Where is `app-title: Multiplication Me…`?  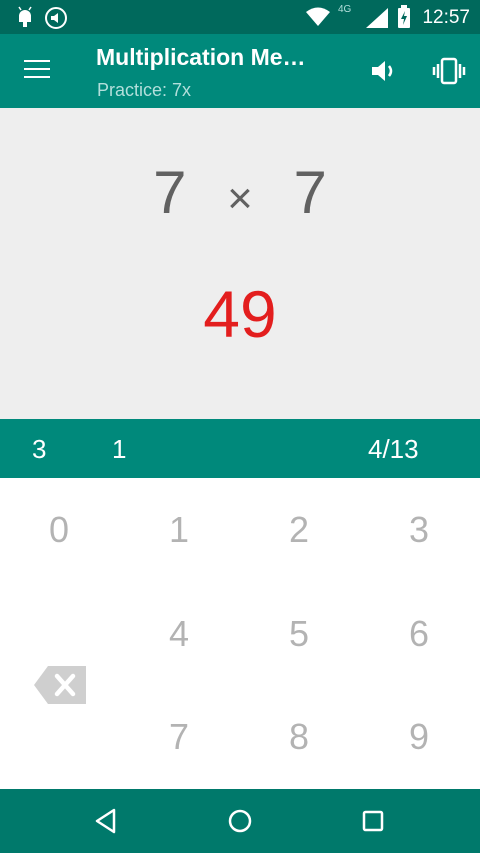 app-title: Multiplication Me… is located at coordinates (201, 57).